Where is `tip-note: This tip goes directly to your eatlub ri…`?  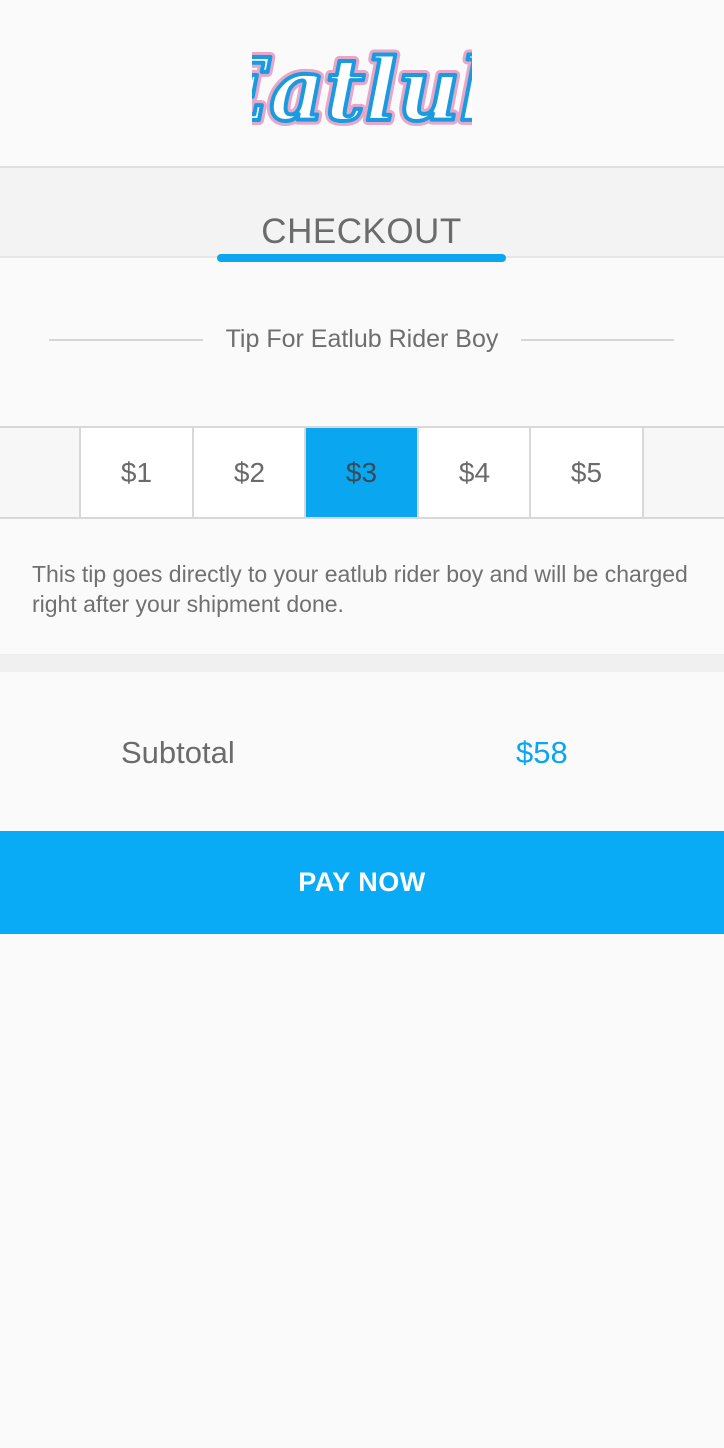
tip-note: This tip goes directly to your eatlub ri… is located at coordinates (360, 589).